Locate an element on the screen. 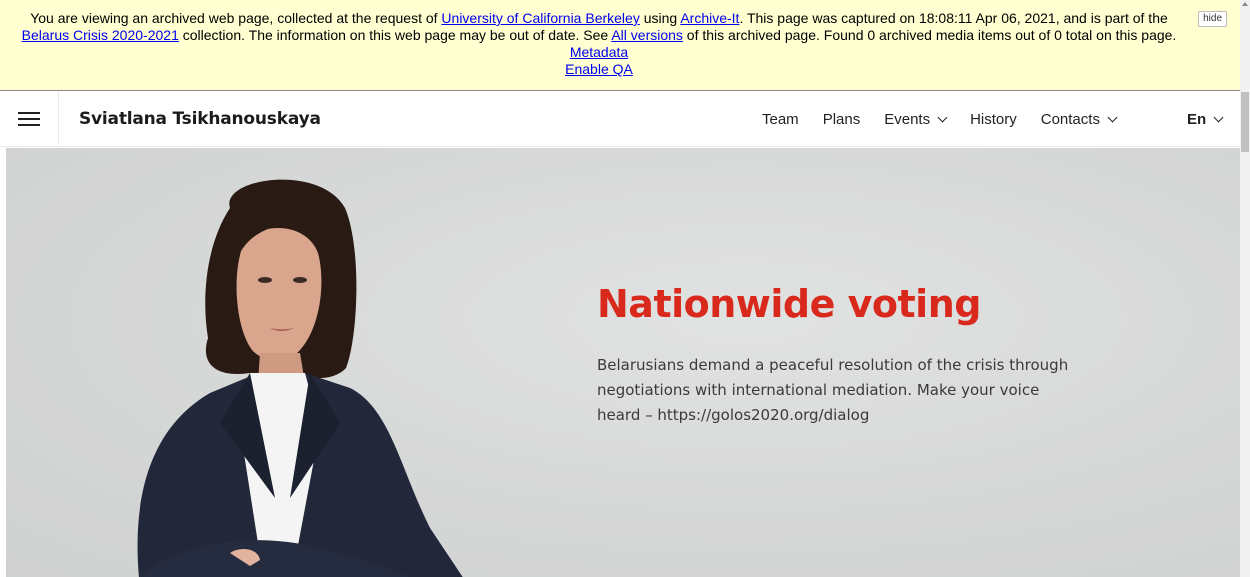 This screenshot has width=1250, height=577. scroll-up-icon is located at coordinates (1245, 4).